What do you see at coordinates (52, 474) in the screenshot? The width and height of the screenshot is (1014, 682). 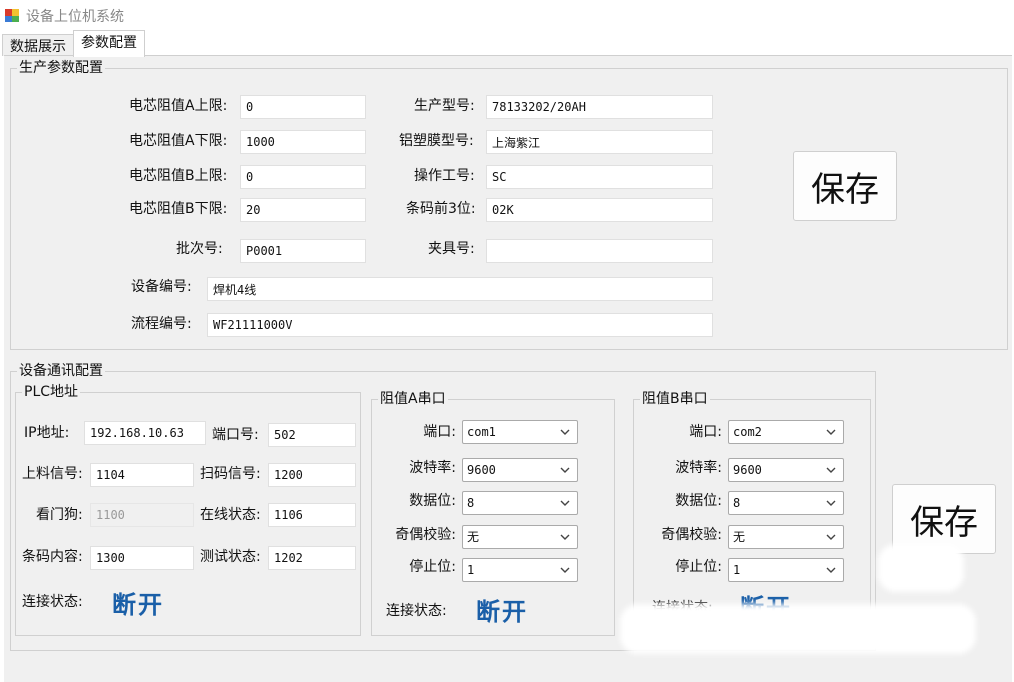 I see `plc-feed-signal-label: 上料信号:` at bounding box center [52, 474].